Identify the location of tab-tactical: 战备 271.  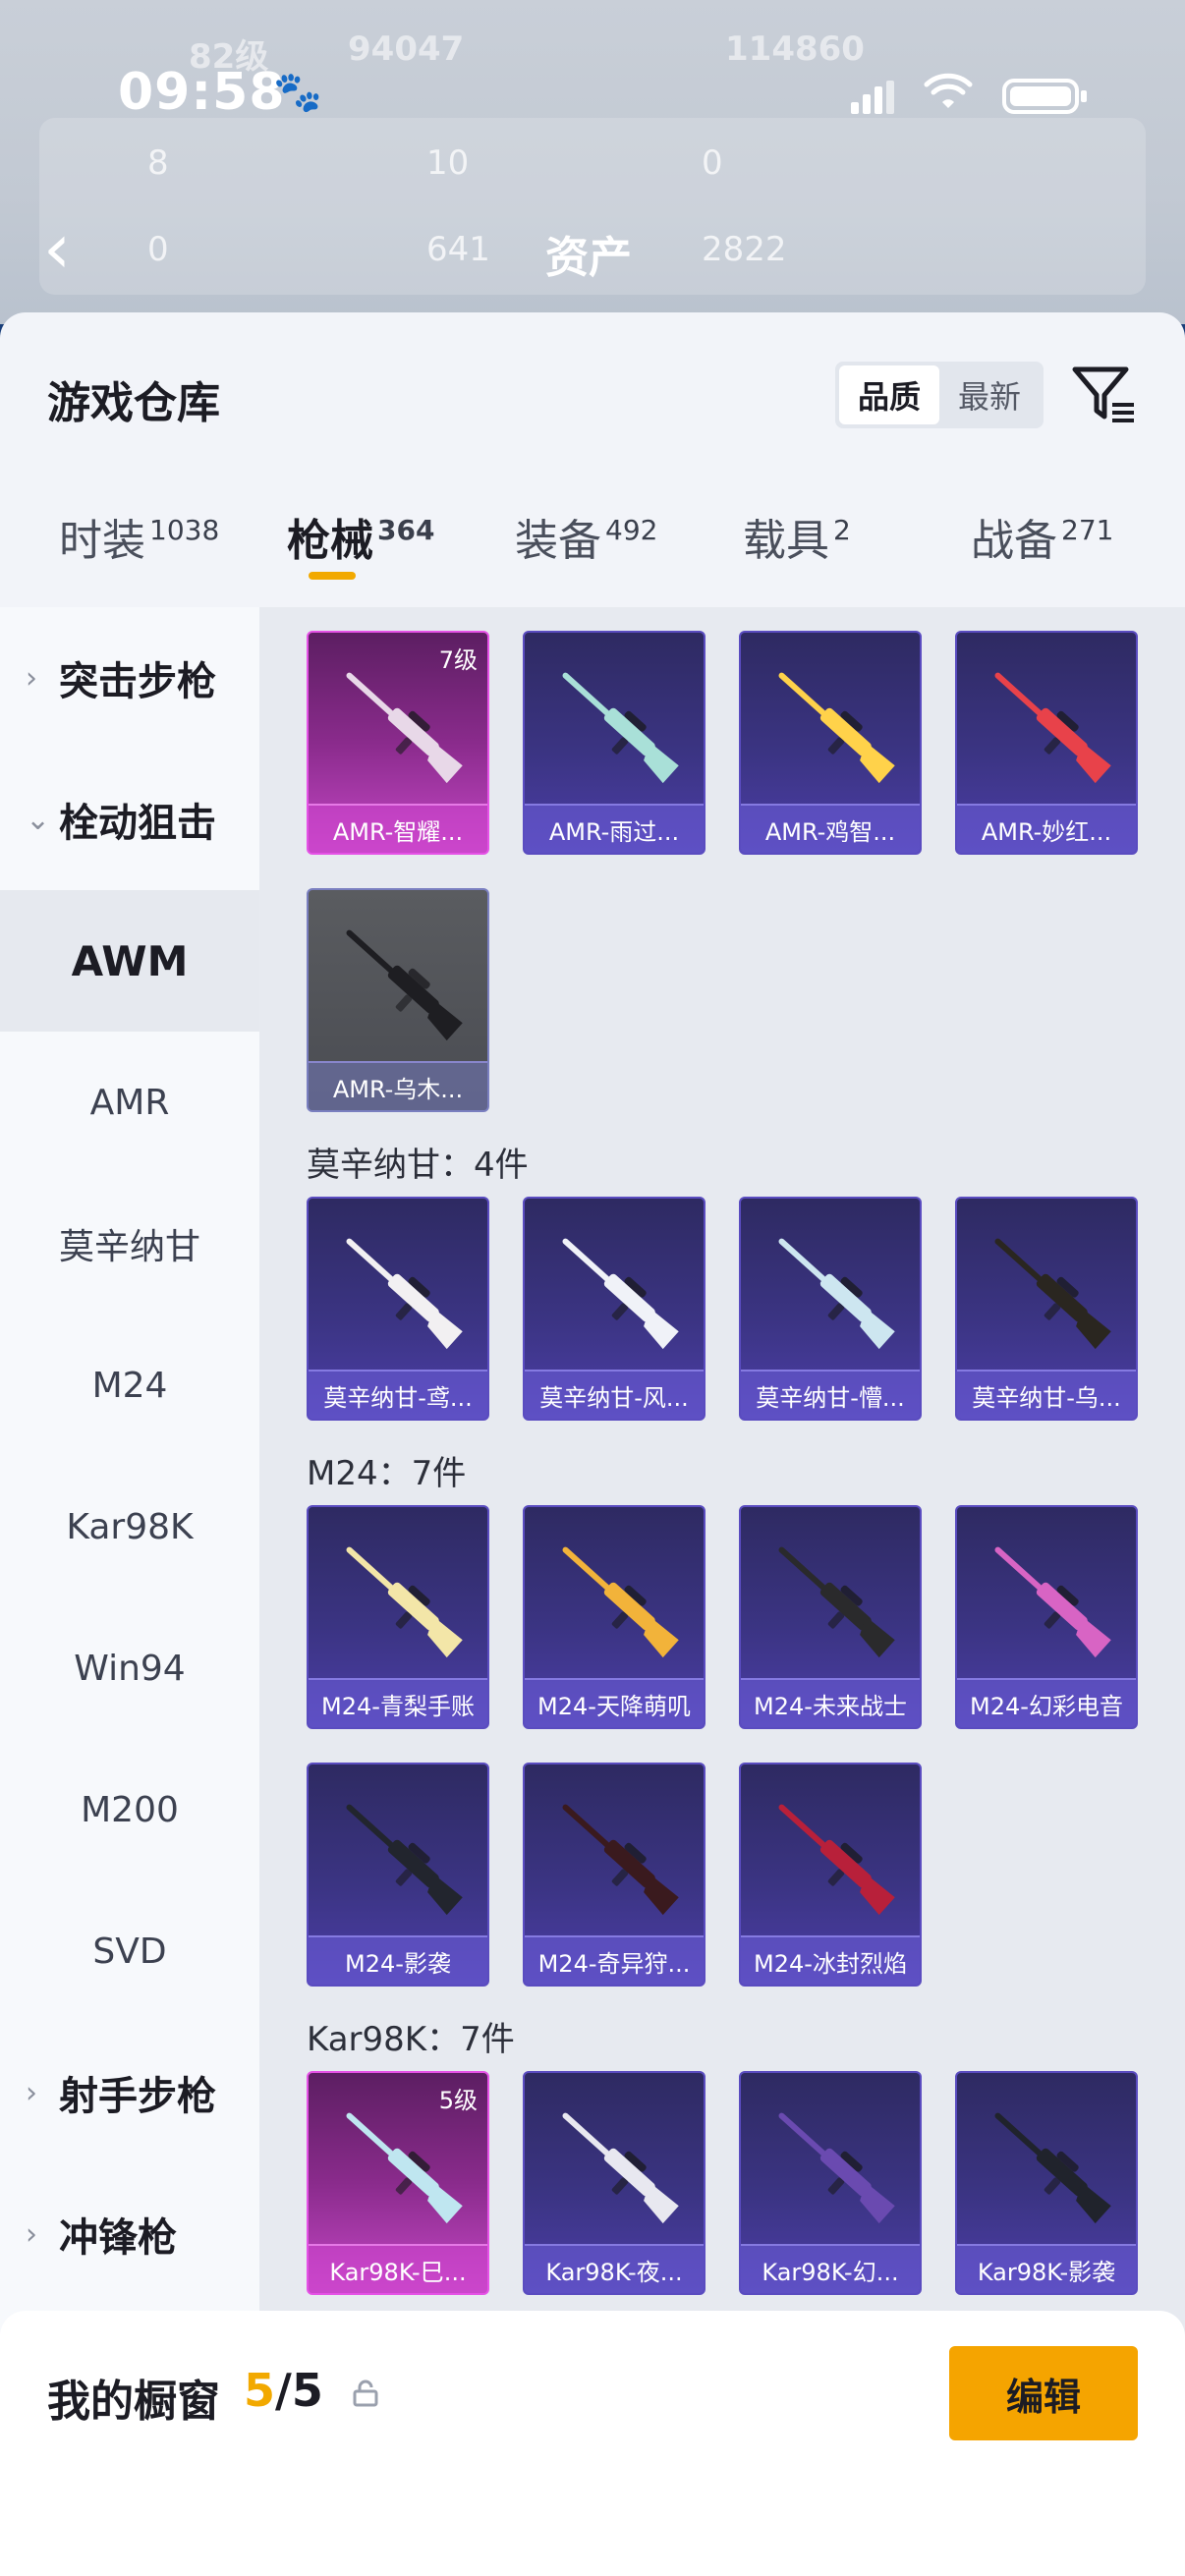
(1042, 536).